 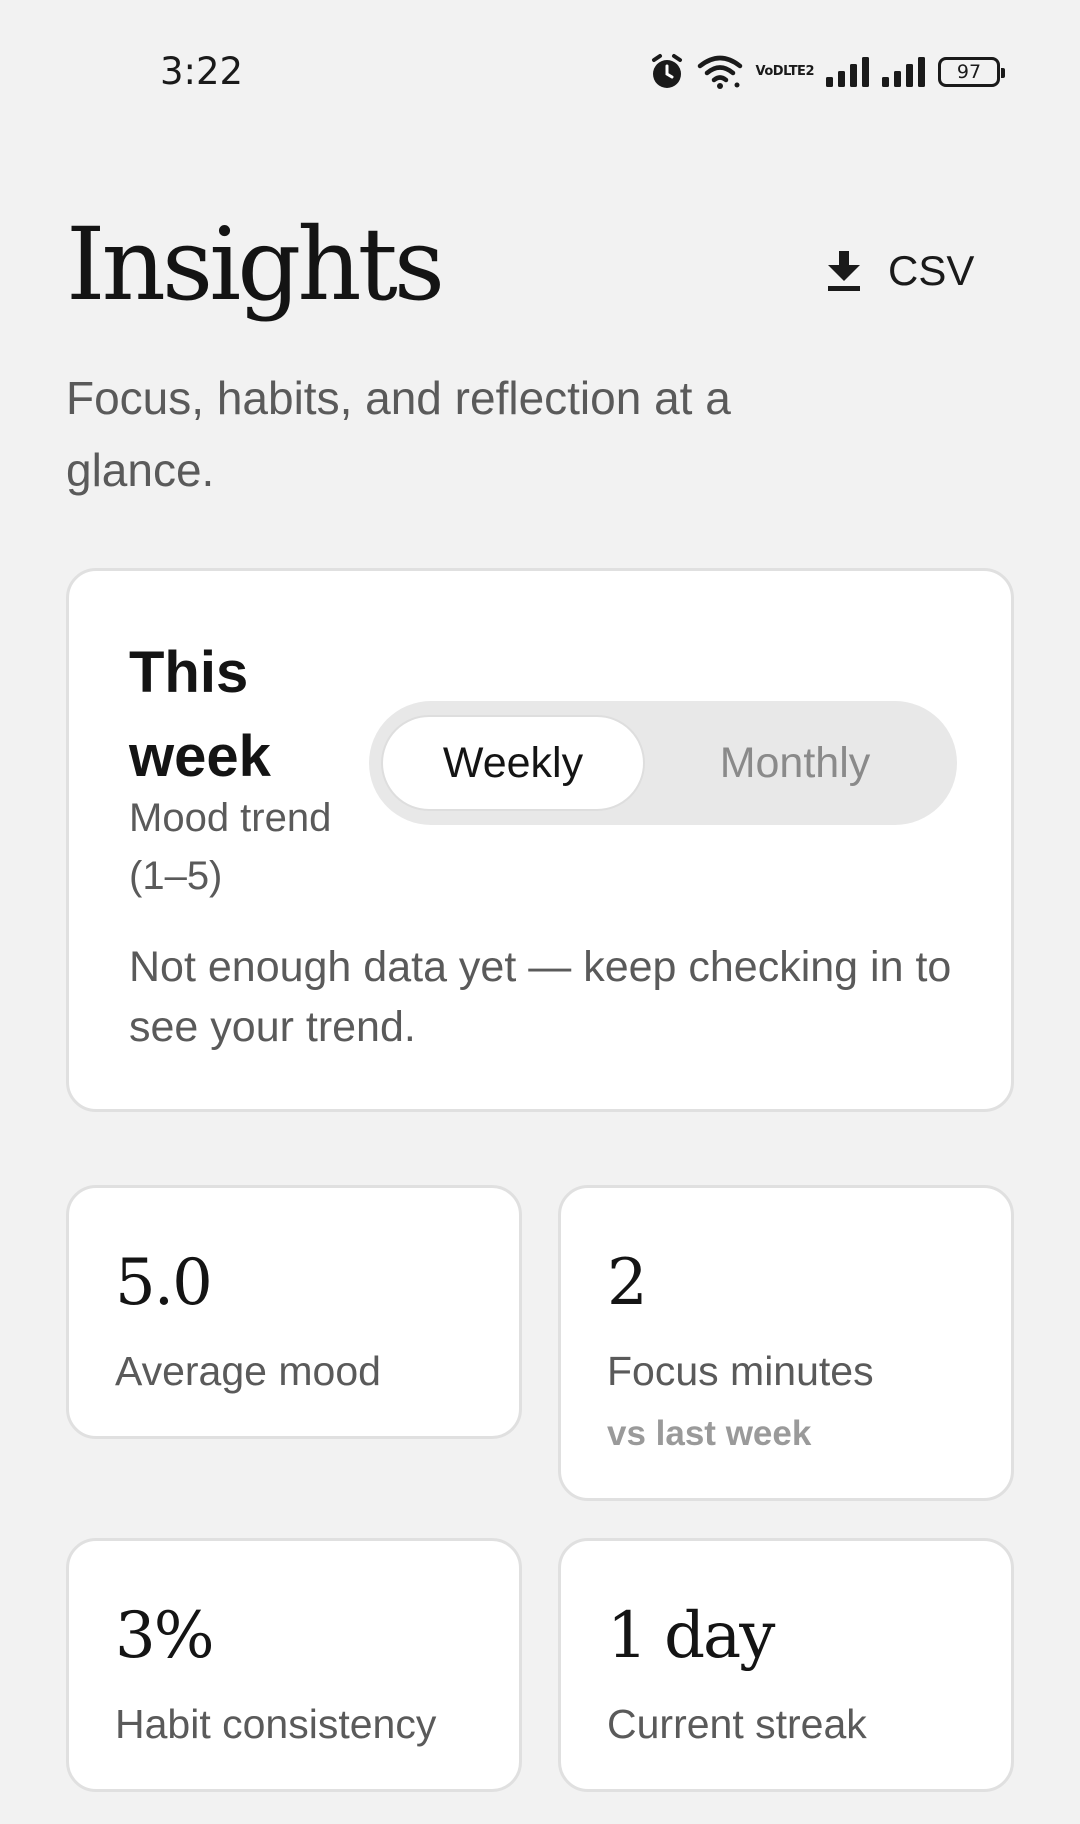 What do you see at coordinates (513, 763) in the screenshot?
I see `toggle-weekly: Weekly` at bounding box center [513, 763].